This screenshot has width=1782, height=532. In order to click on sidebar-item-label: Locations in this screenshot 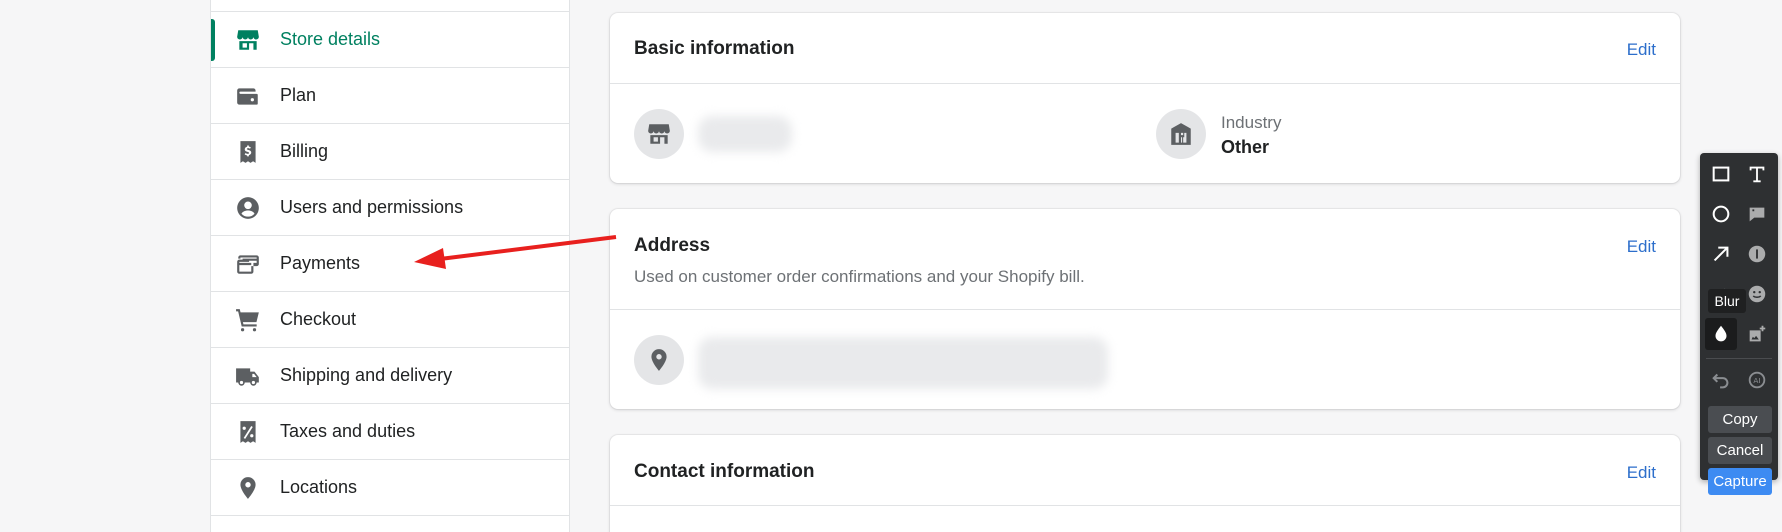, I will do `click(319, 487)`.